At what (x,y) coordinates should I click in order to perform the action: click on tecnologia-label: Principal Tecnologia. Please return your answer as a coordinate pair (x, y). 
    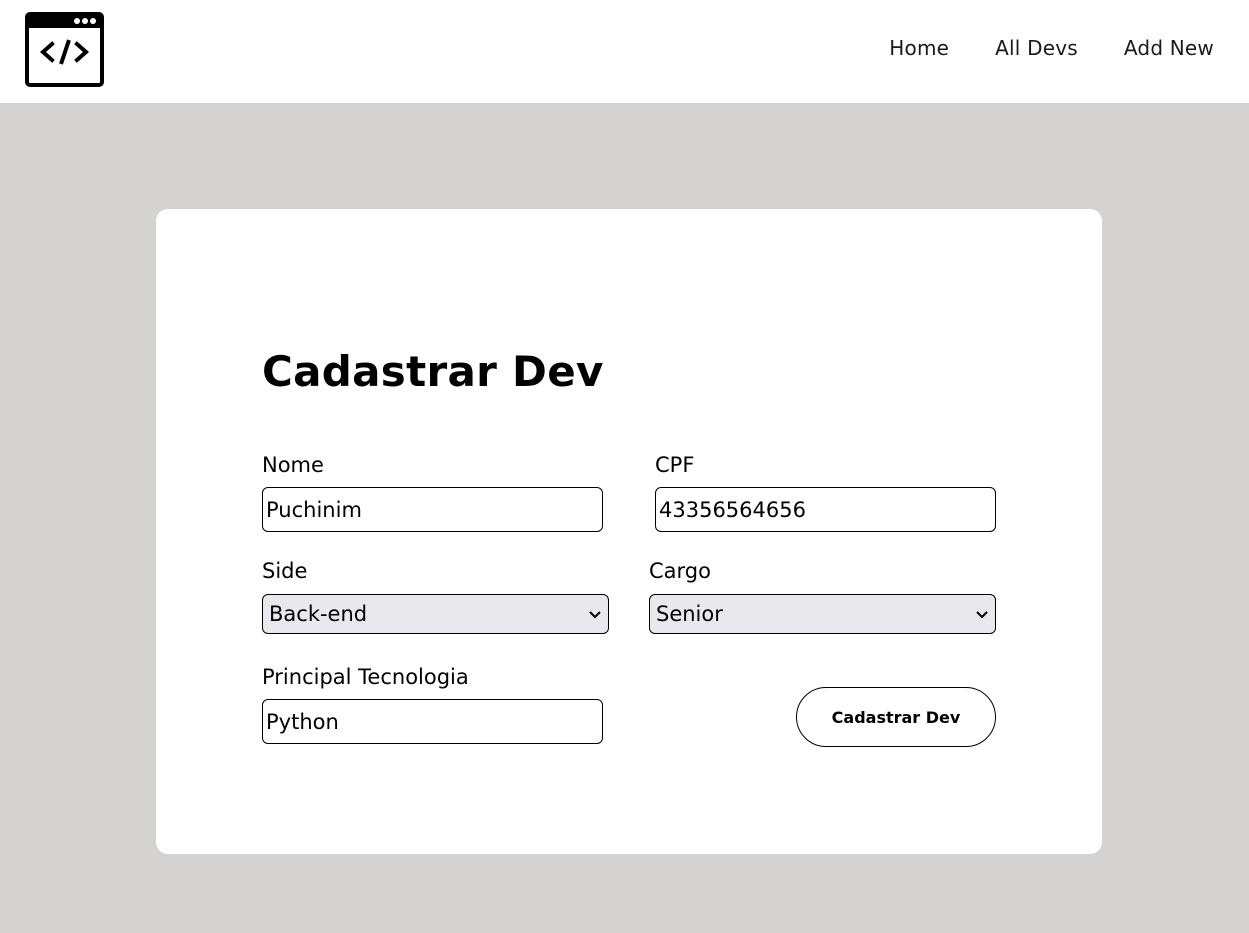
    Looking at the image, I should click on (365, 677).